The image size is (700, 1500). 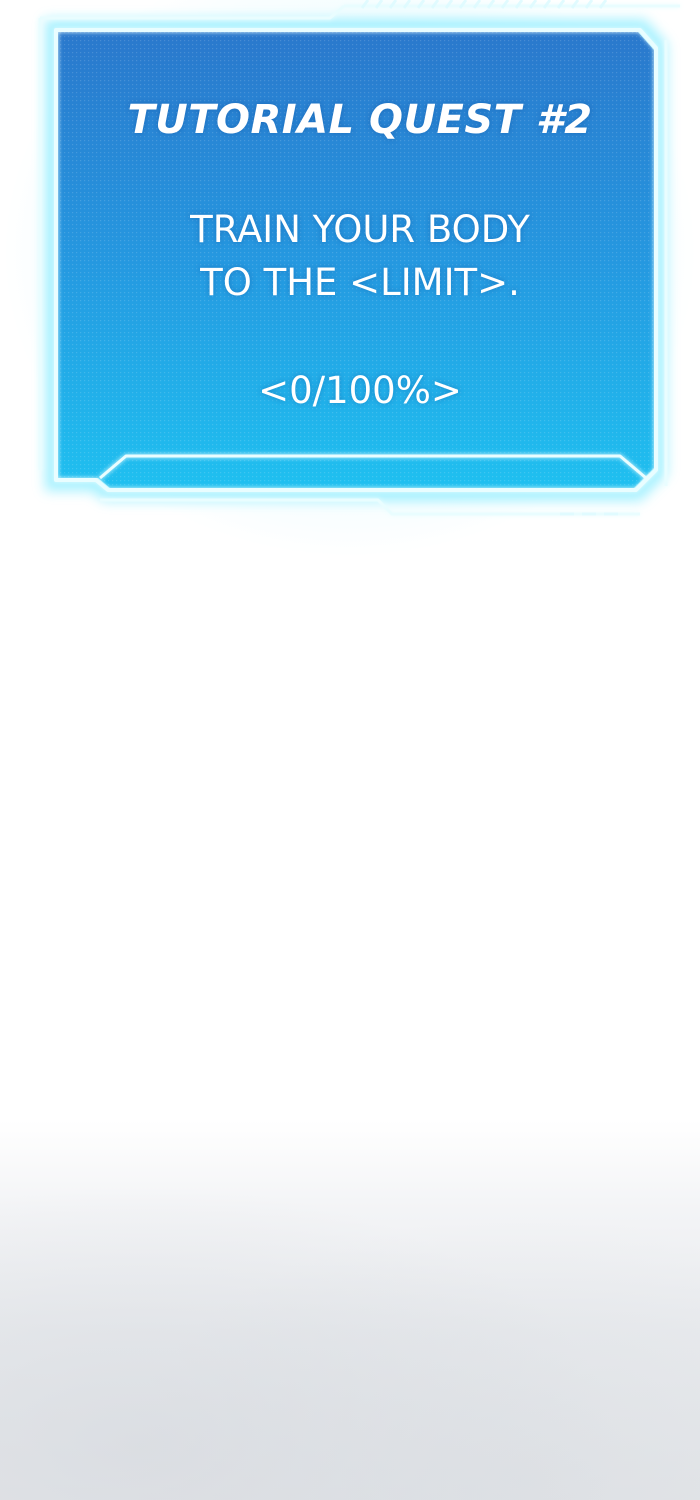 I want to click on quest-progress: <0/100%>, so click(x=360, y=390).